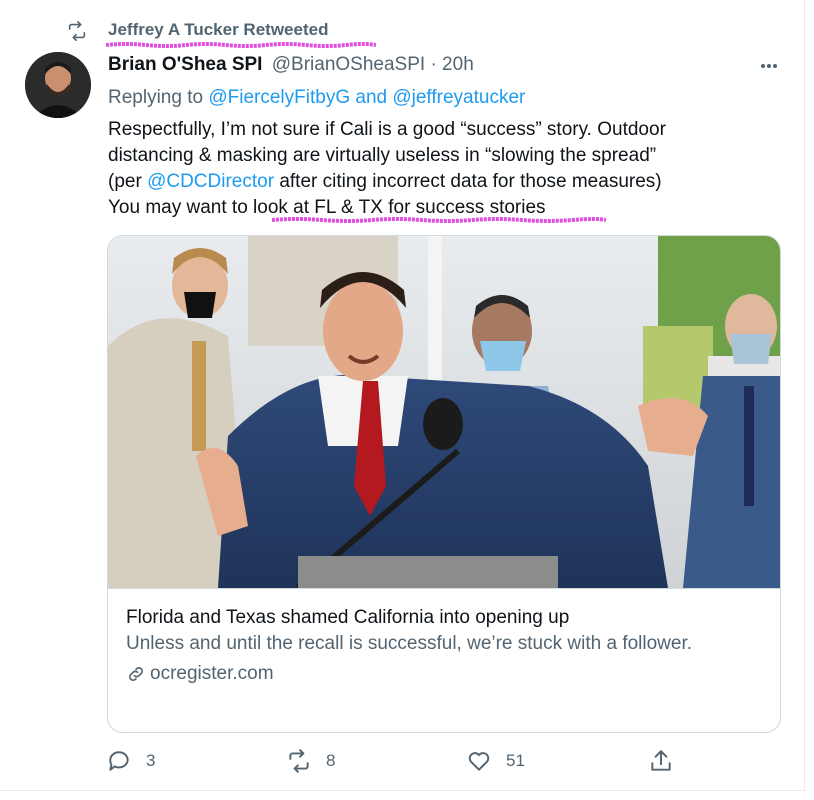 This screenshot has height=800, width=814. What do you see at coordinates (119, 761) in the screenshot?
I see `reply-icon` at bounding box center [119, 761].